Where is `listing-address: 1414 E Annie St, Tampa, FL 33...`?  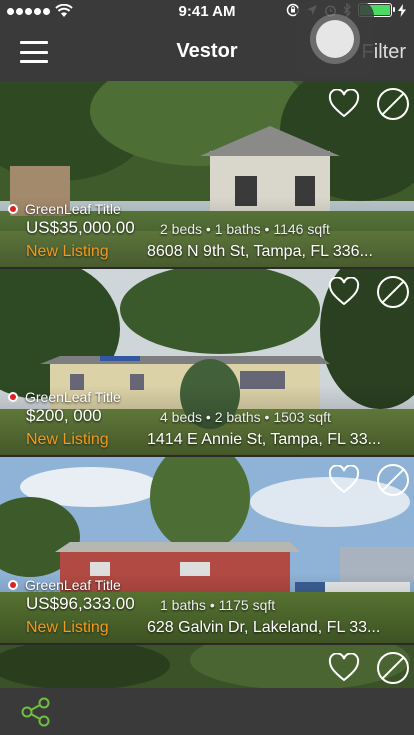 listing-address: 1414 E Annie St, Tampa, FL 33... is located at coordinates (264, 439).